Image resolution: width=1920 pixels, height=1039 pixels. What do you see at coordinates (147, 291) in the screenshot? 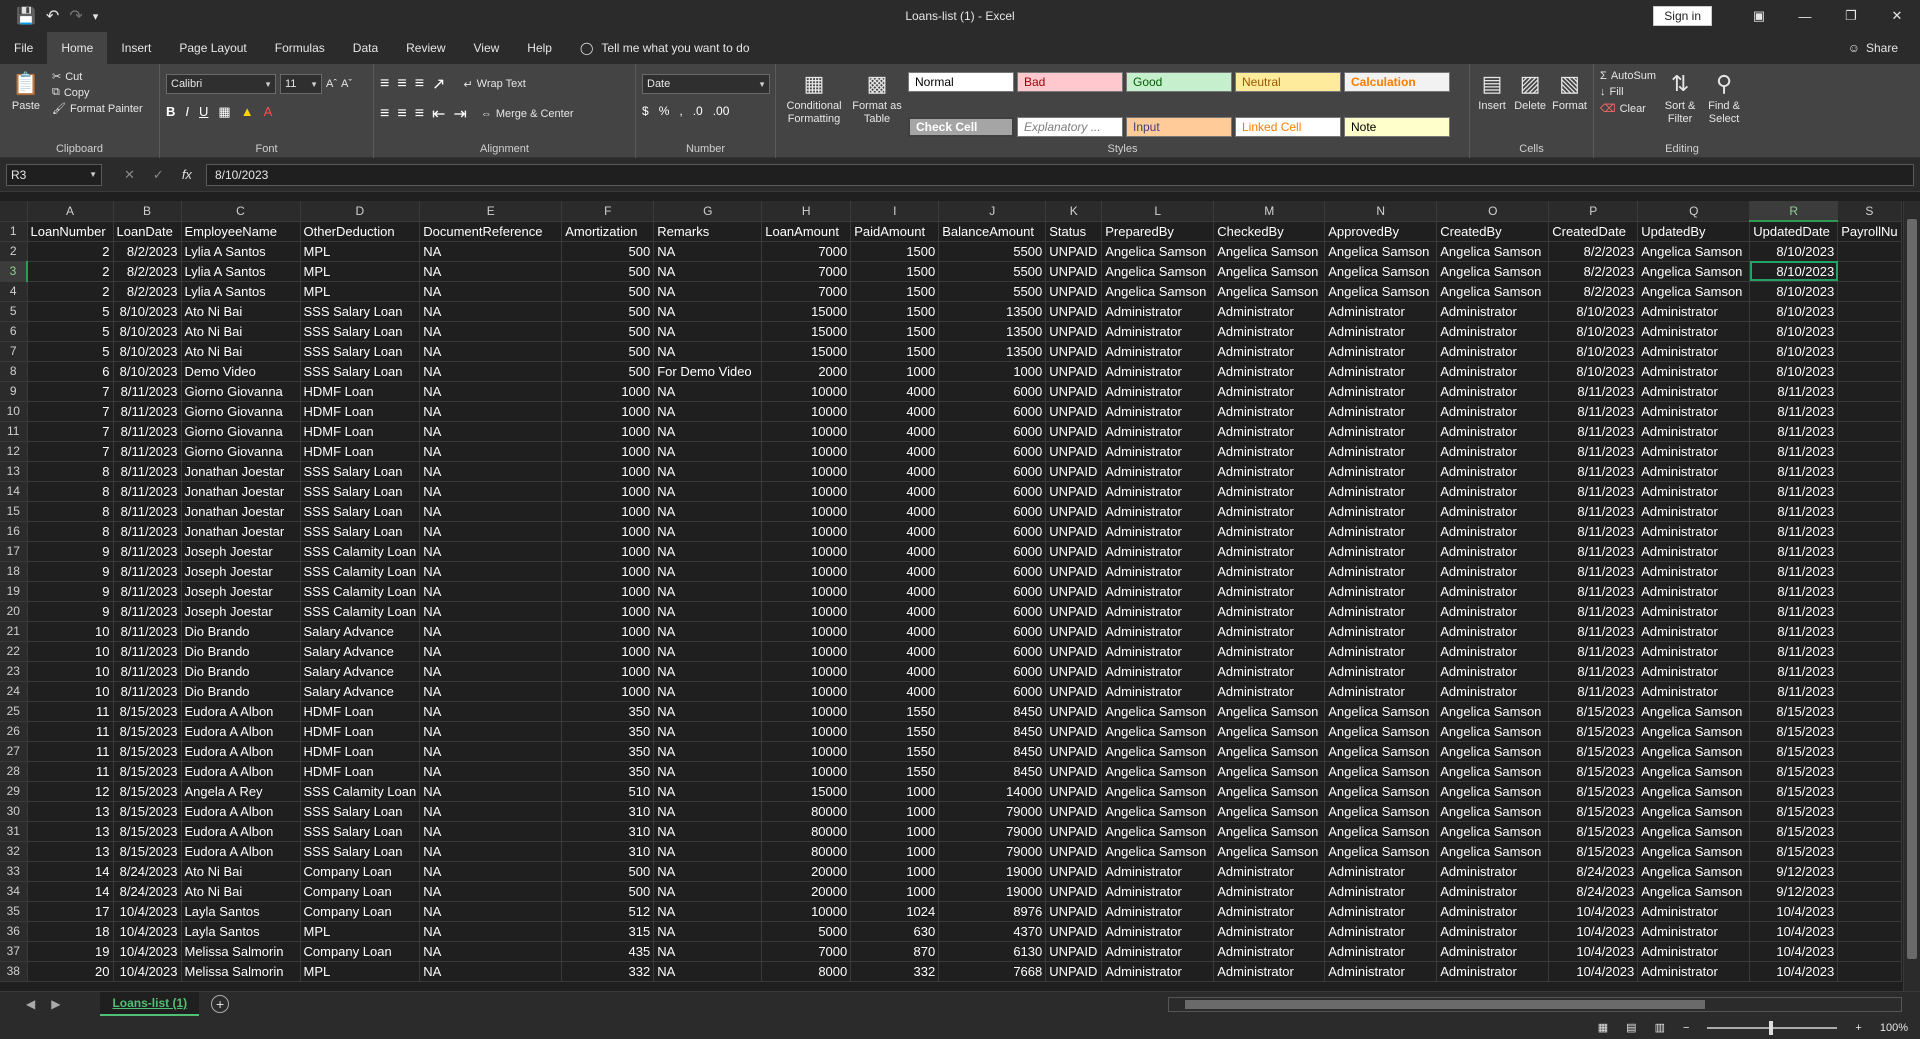
I see `cell: 8/2/2023` at bounding box center [147, 291].